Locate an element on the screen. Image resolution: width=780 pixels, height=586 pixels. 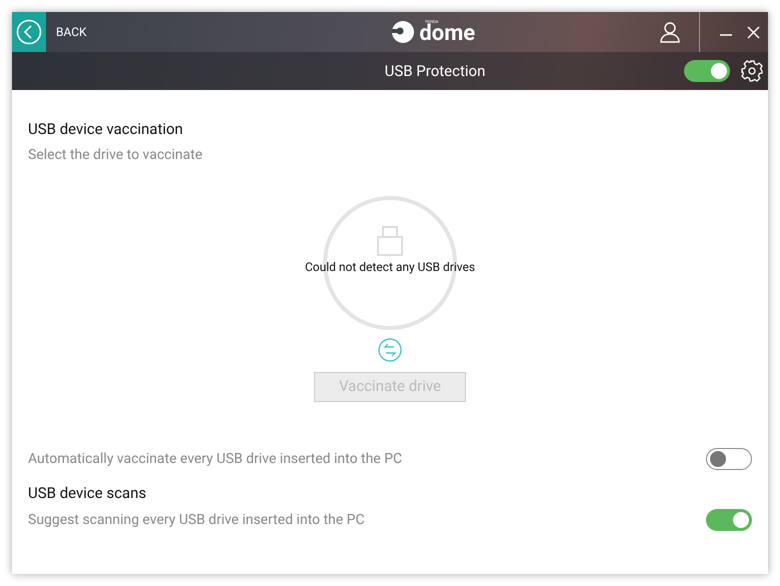
close-icon is located at coordinates (753, 32).